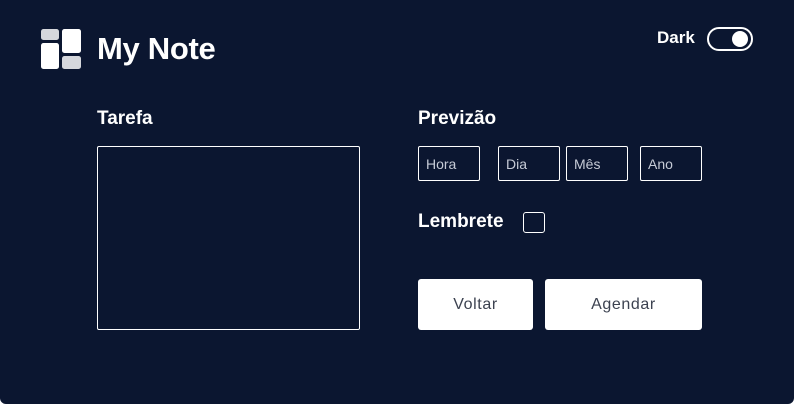 The image size is (796, 405). Describe the element at coordinates (125, 118) in the screenshot. I see `task-label: Tarefa` at that location.